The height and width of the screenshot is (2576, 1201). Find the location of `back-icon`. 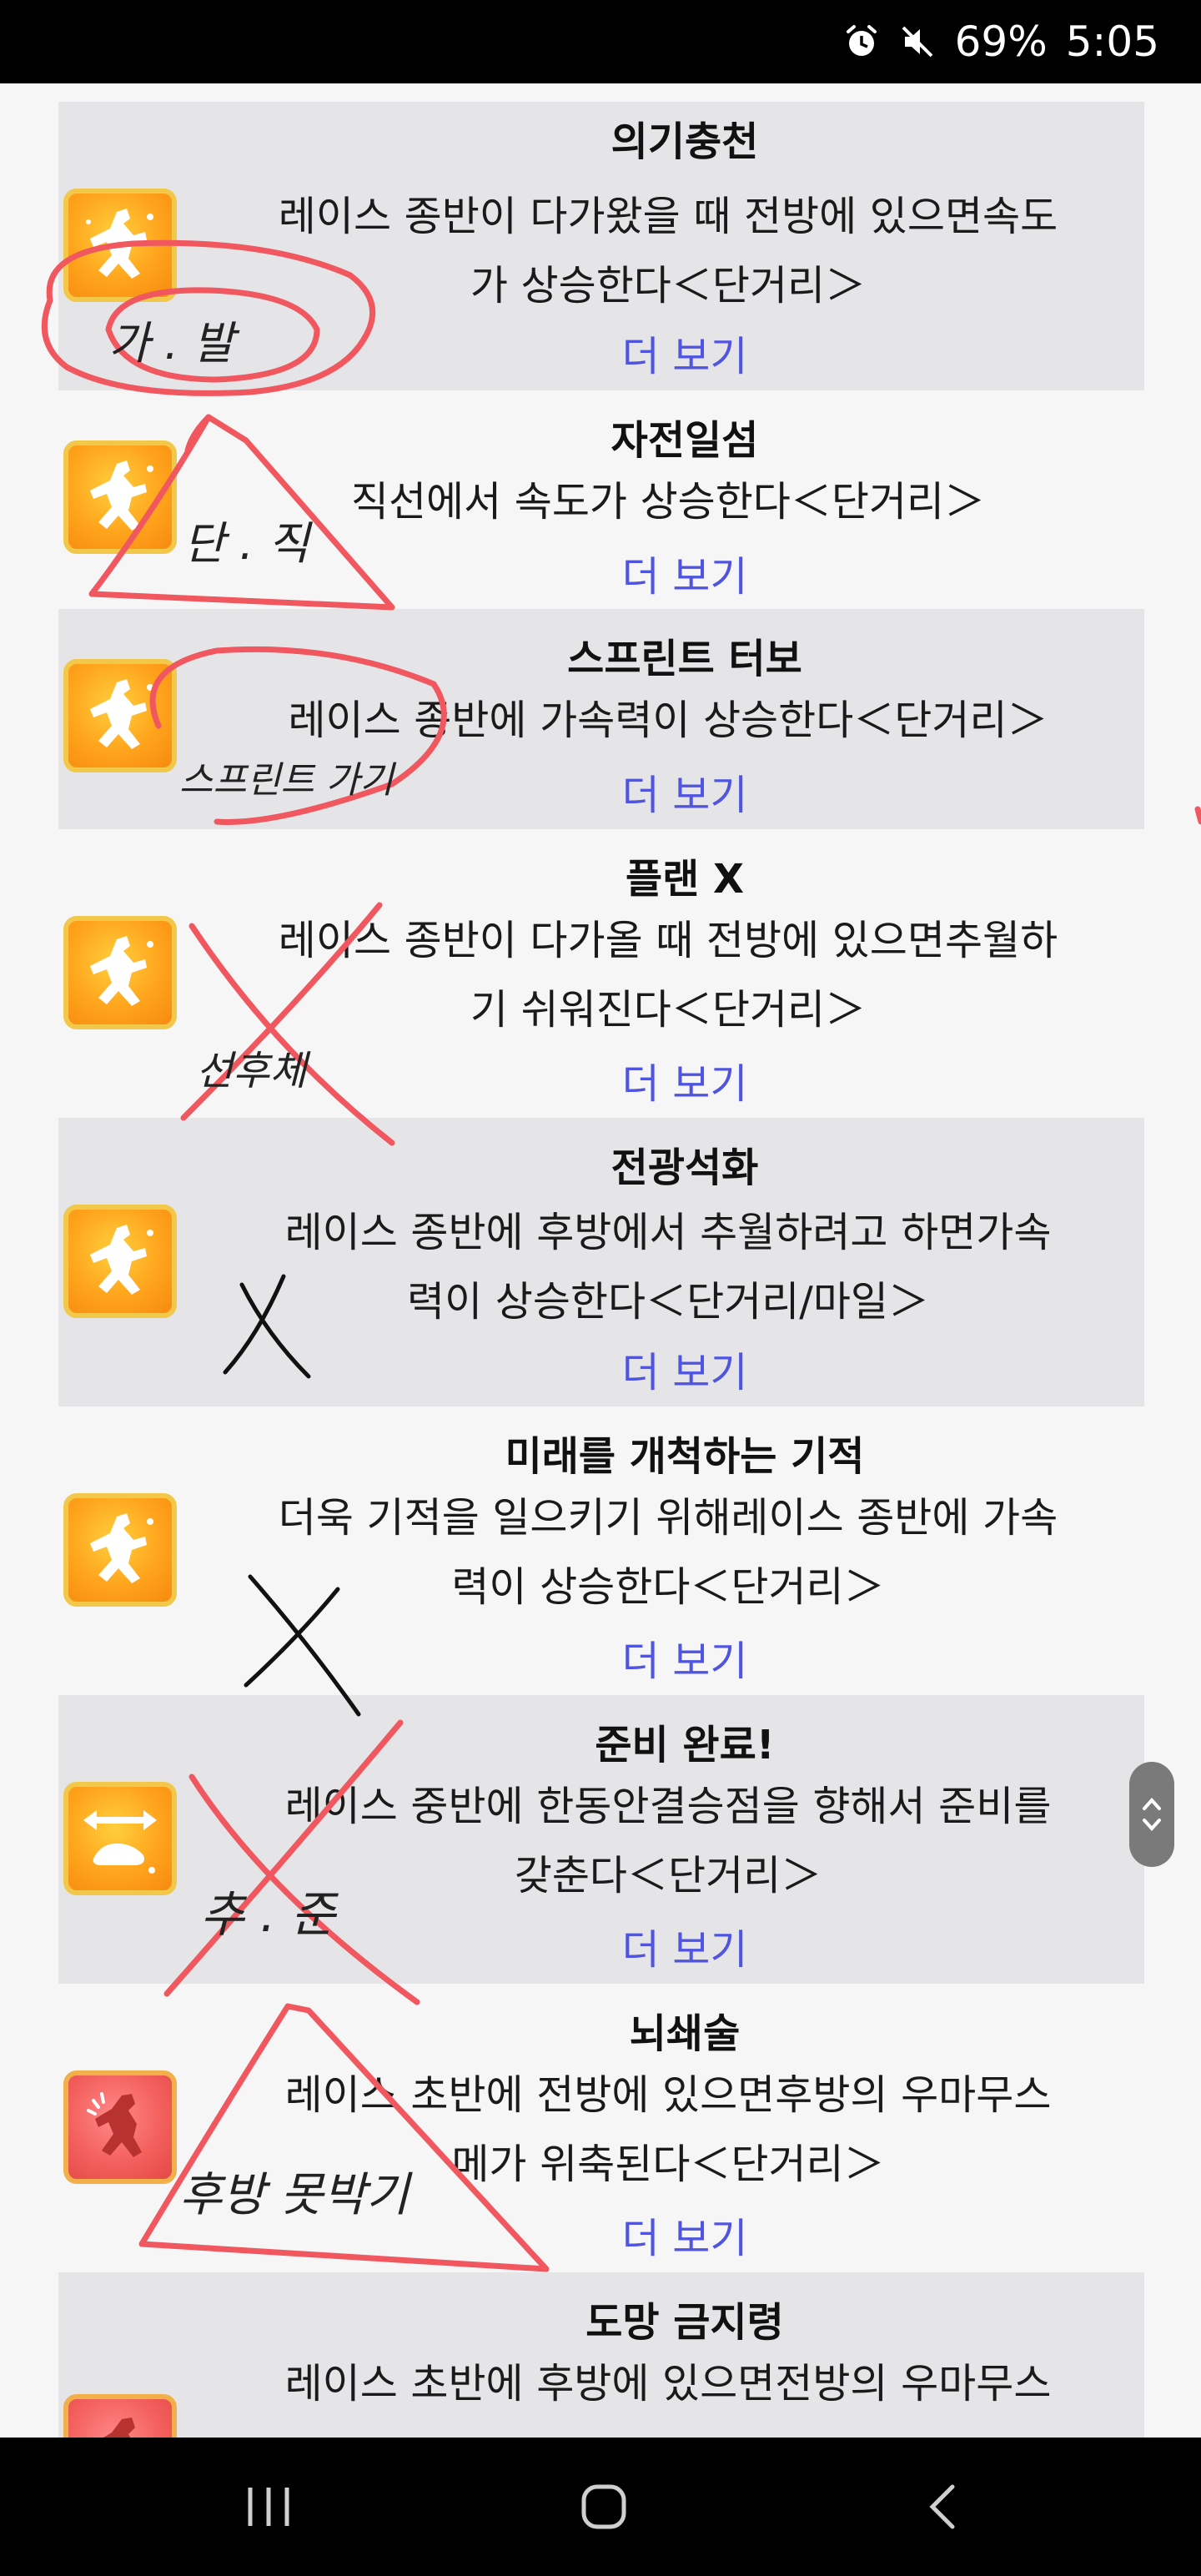

back-icon is located at coordinates (942, 2506).